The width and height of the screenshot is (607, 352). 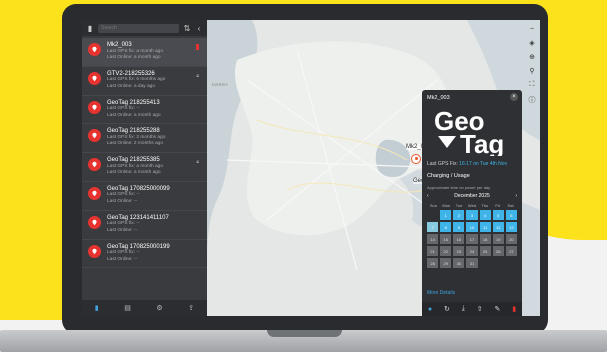 I want to click on calendar-weekdays: Sun Mon Tue Wed Thu Fri Sat, so click(x=472, y=205).